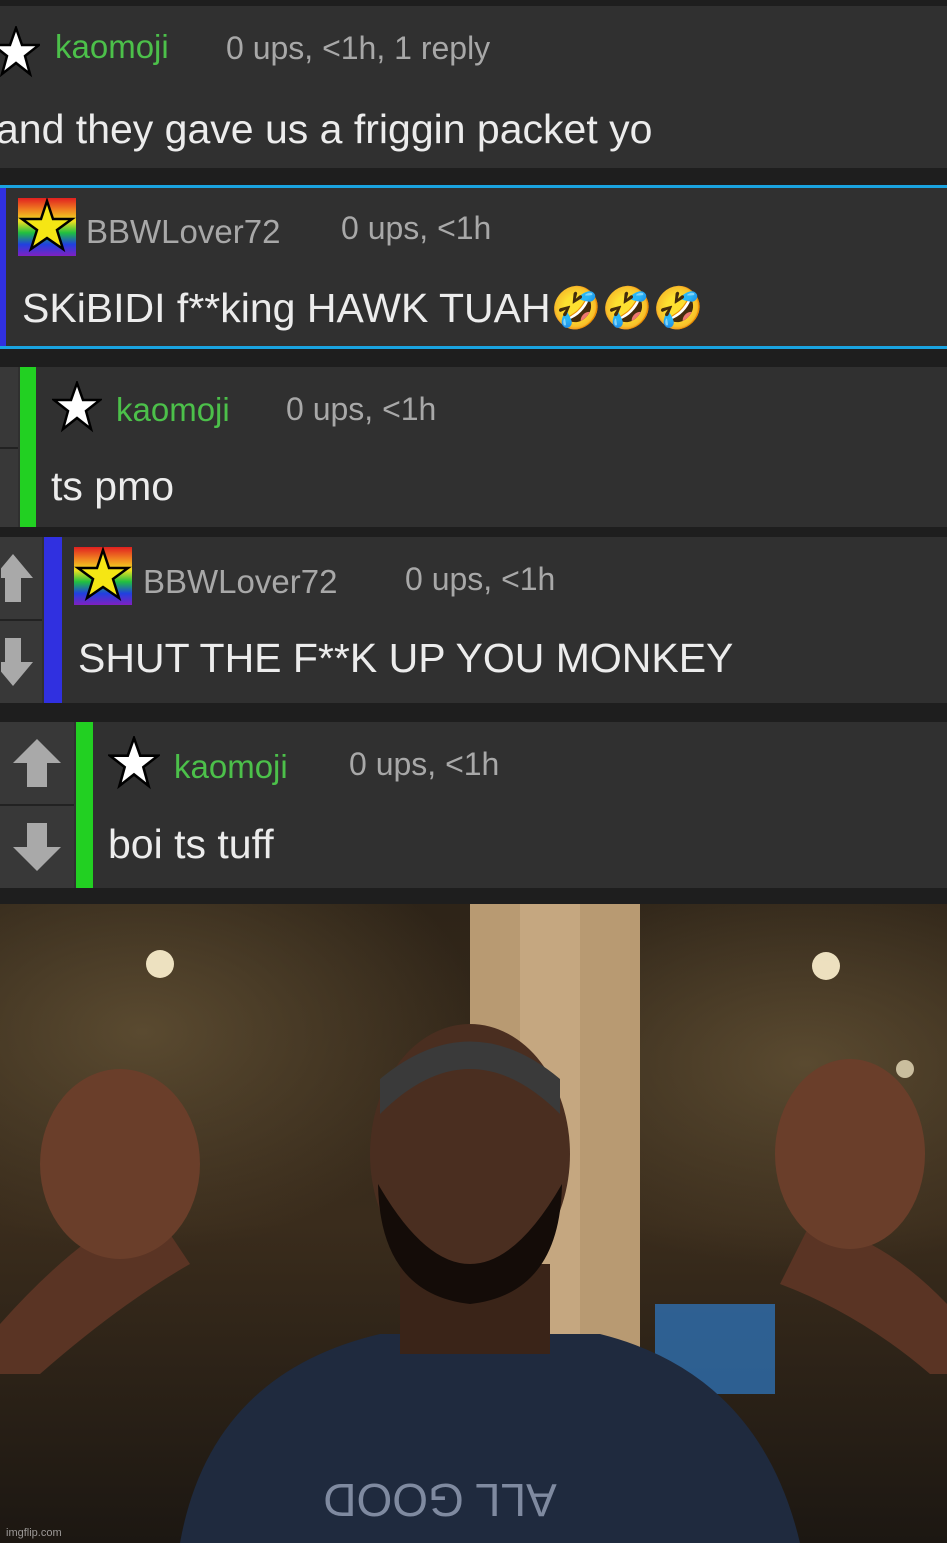  I want to click on comment-text: SHUT THE F**K UP YOU MONKEY, so click(406, 658).